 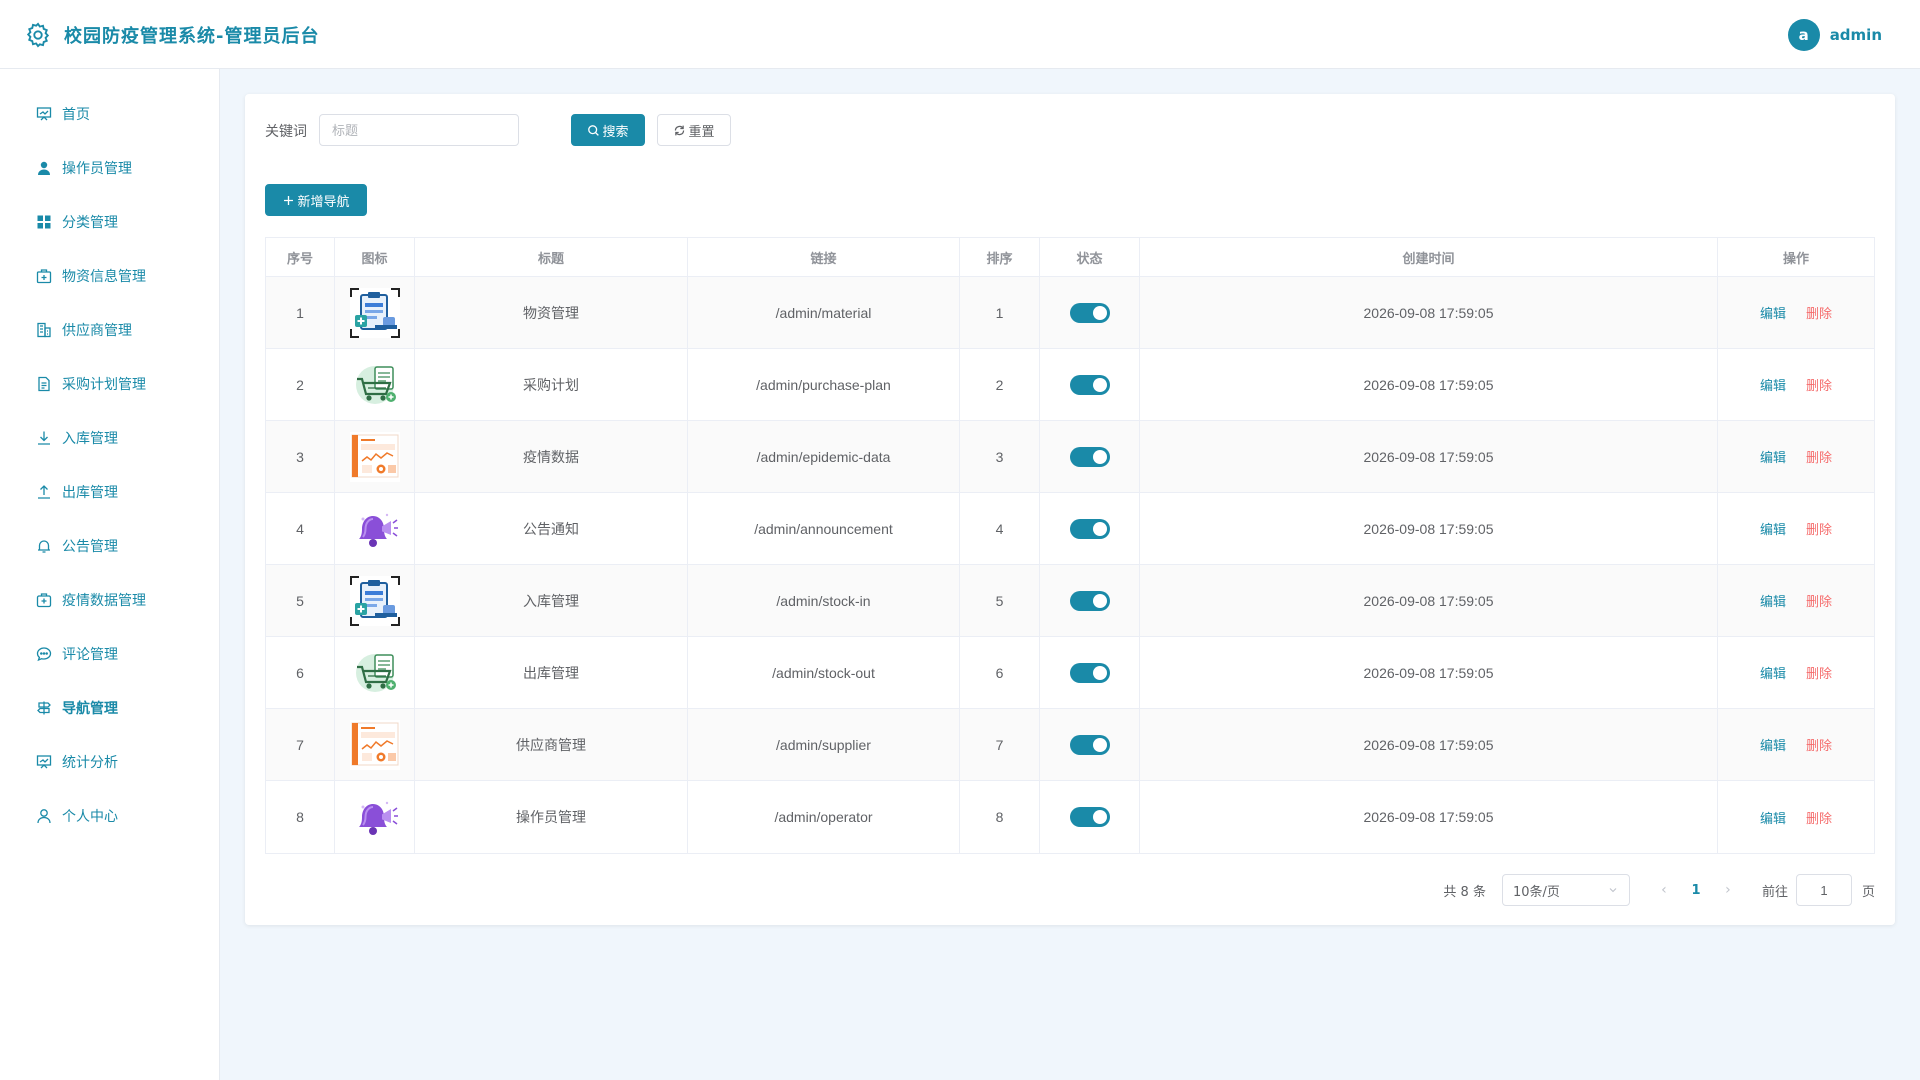 I want to click on sidebar-item-stock-in: 入库管理, so click(x=109, y=438).